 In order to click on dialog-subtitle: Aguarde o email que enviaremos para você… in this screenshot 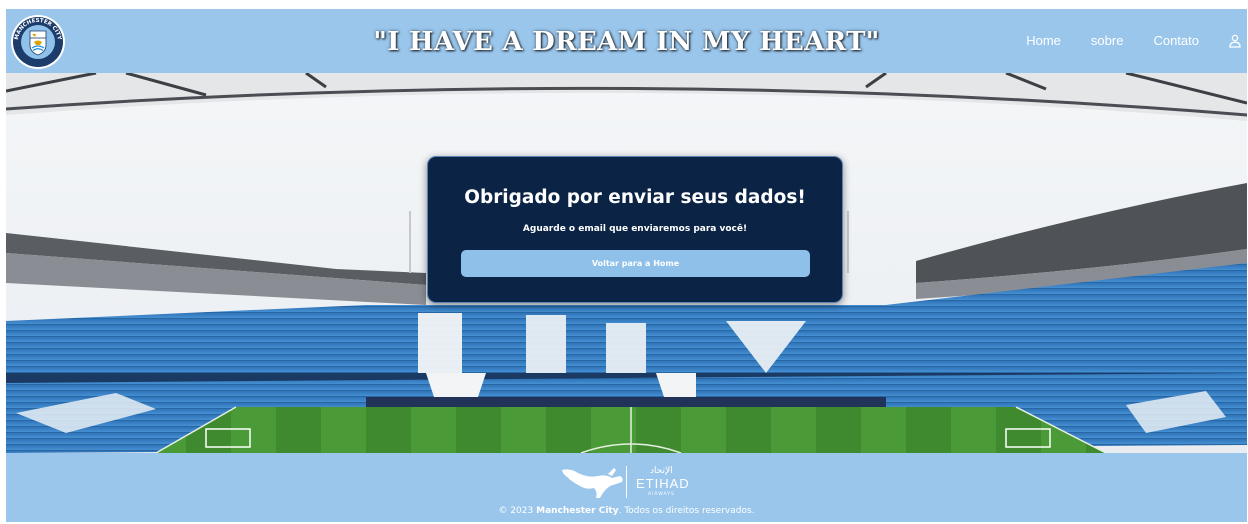, I will do `click(635, 229)`.